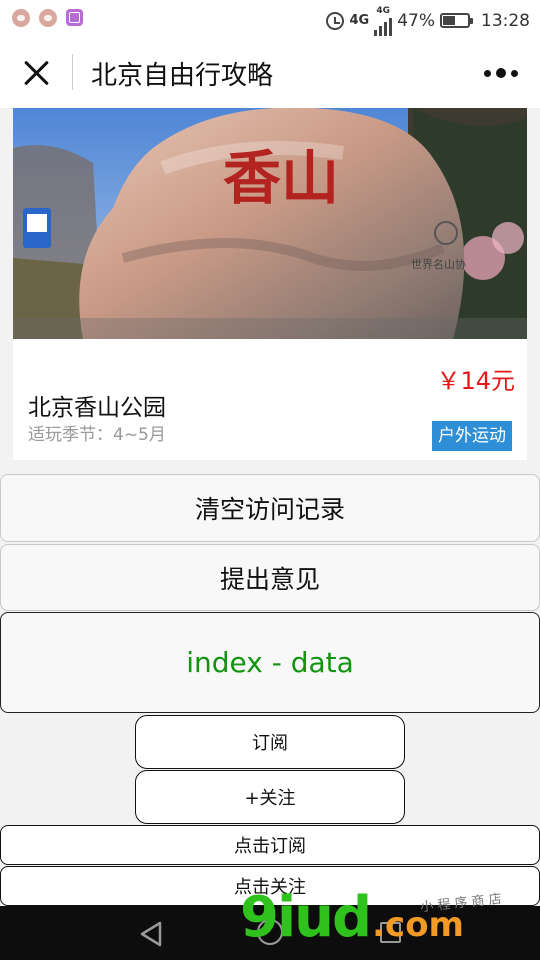 The height and width of the screenshot is (960, 540). I want to click on status-notification-icons, so click(47, 18).